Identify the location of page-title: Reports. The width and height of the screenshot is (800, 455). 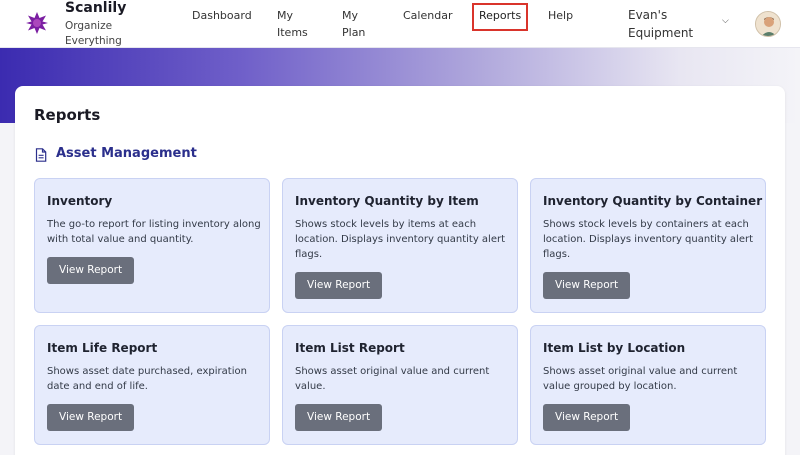
(67, 115).